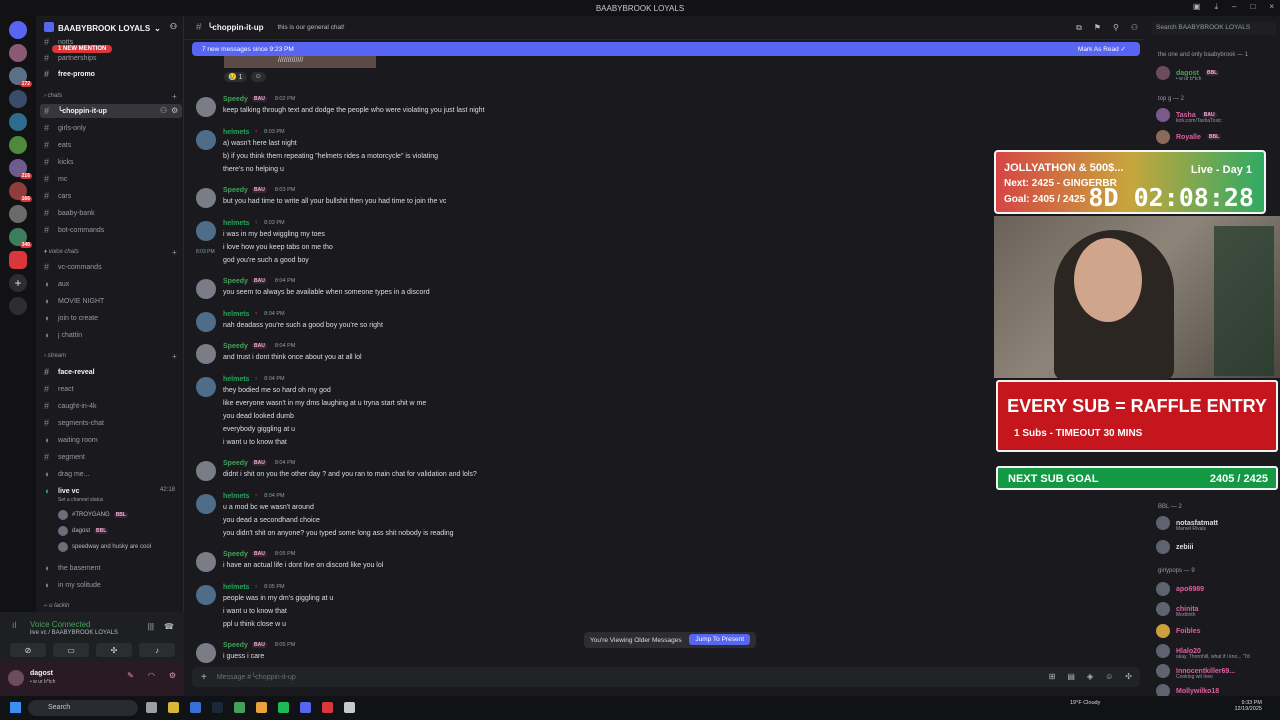  I want to click on discover-icon, so click(18, 306).